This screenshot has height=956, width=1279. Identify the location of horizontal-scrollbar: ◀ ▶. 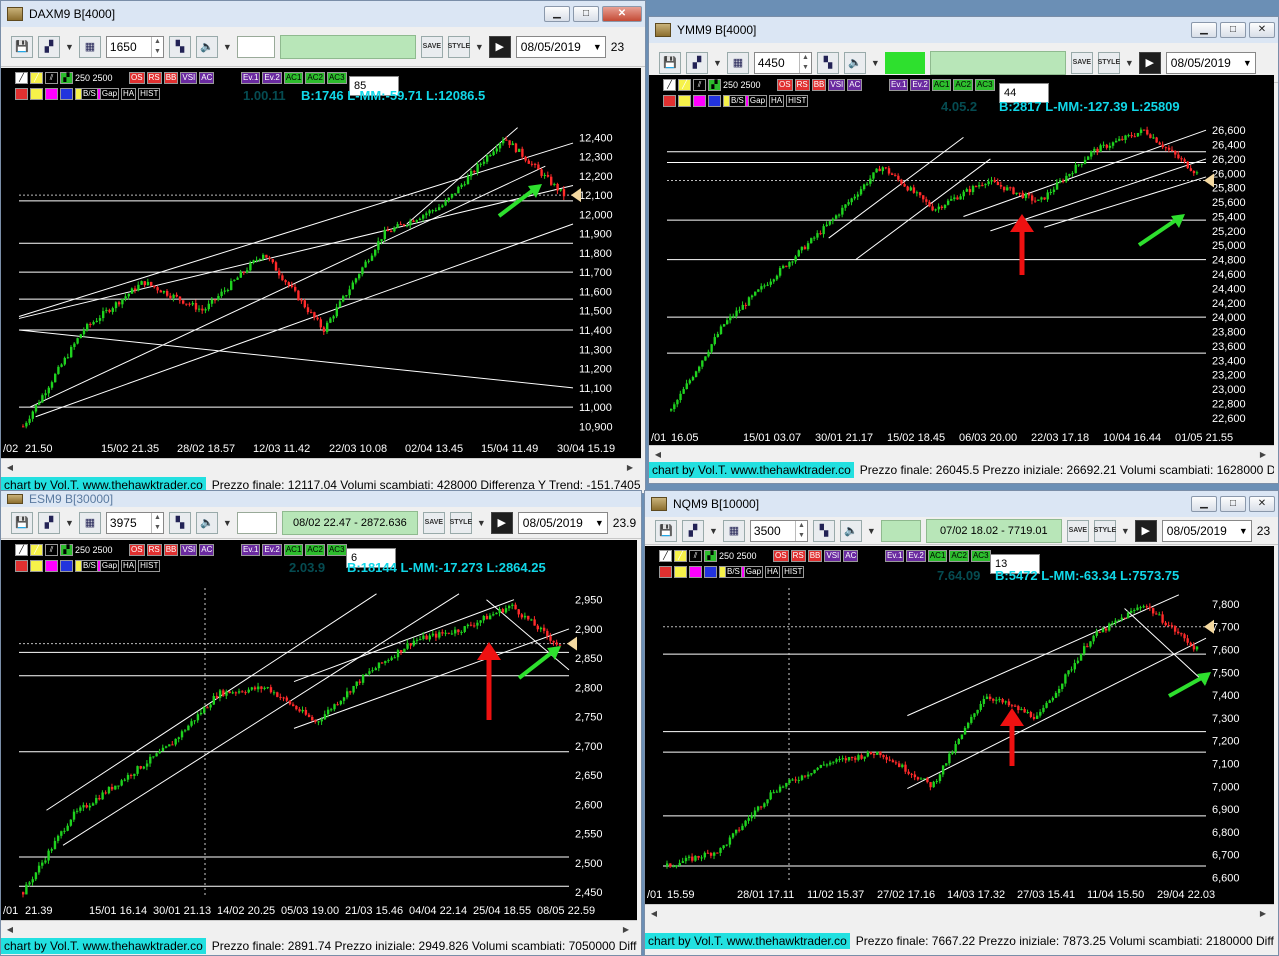
(959, 913).